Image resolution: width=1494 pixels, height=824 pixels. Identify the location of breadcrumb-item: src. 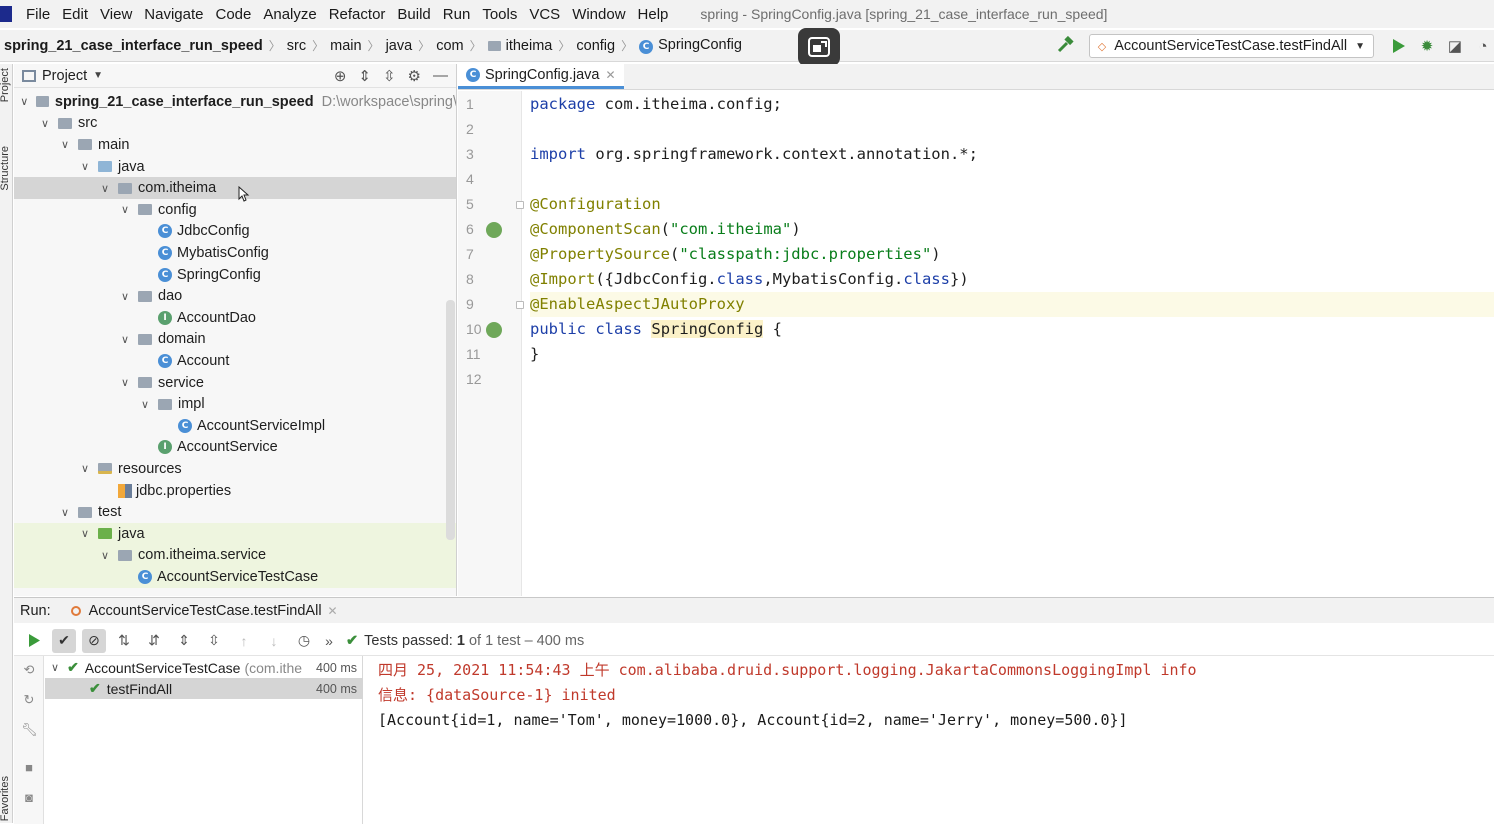
(296, 46).